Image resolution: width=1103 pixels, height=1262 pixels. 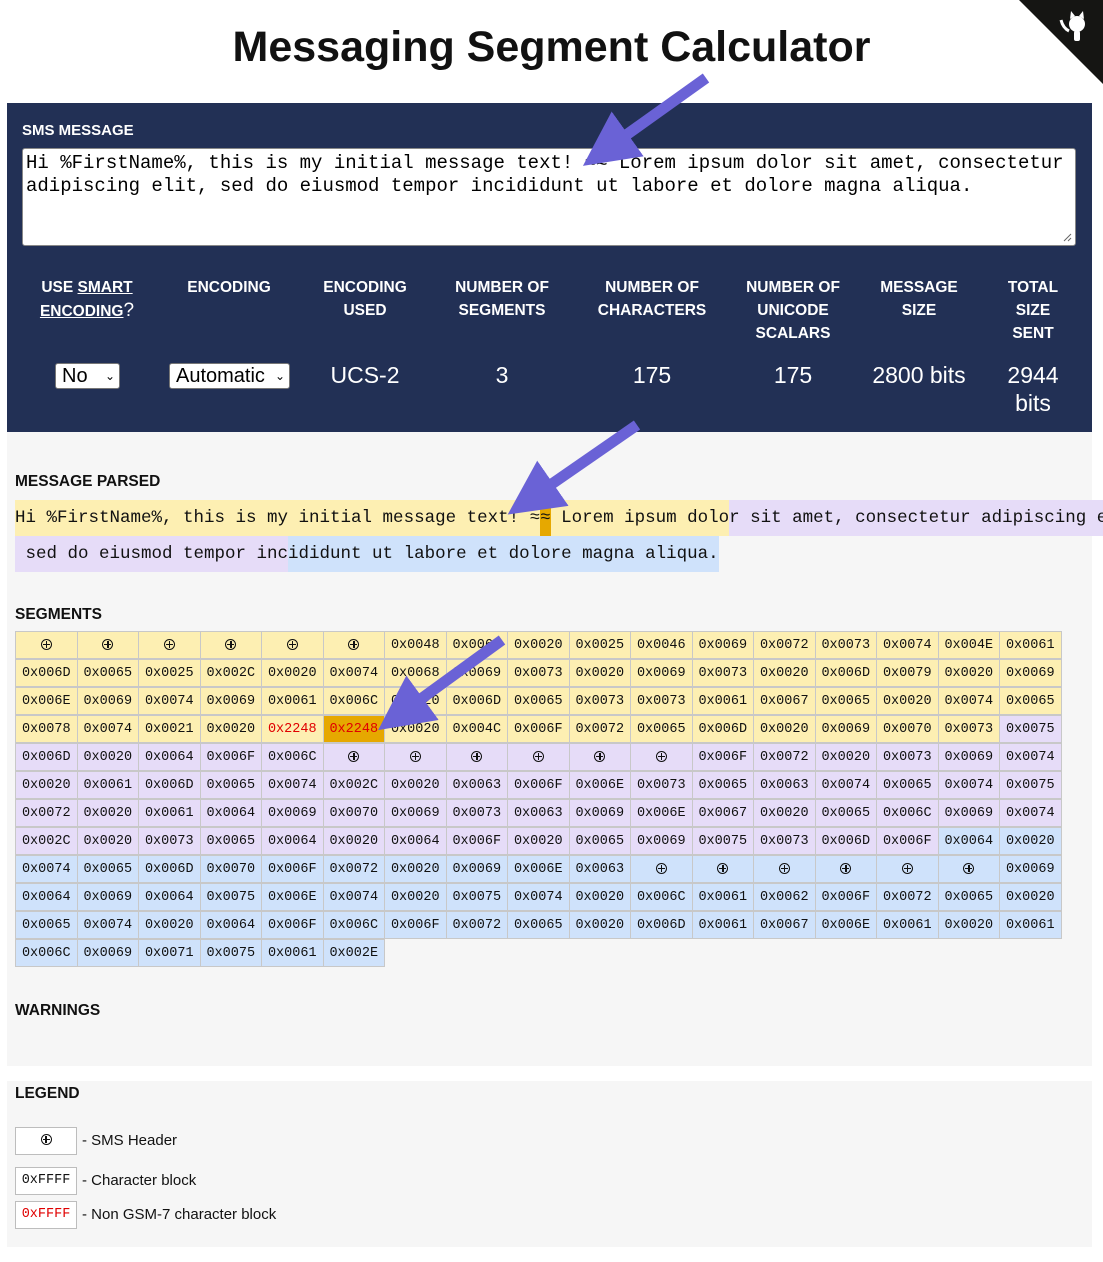 What do you see at coordinates (919, 299) in the screenshot?
I see `message-size-header: MESSAGE SIZE` at bounding box center [919, 299].